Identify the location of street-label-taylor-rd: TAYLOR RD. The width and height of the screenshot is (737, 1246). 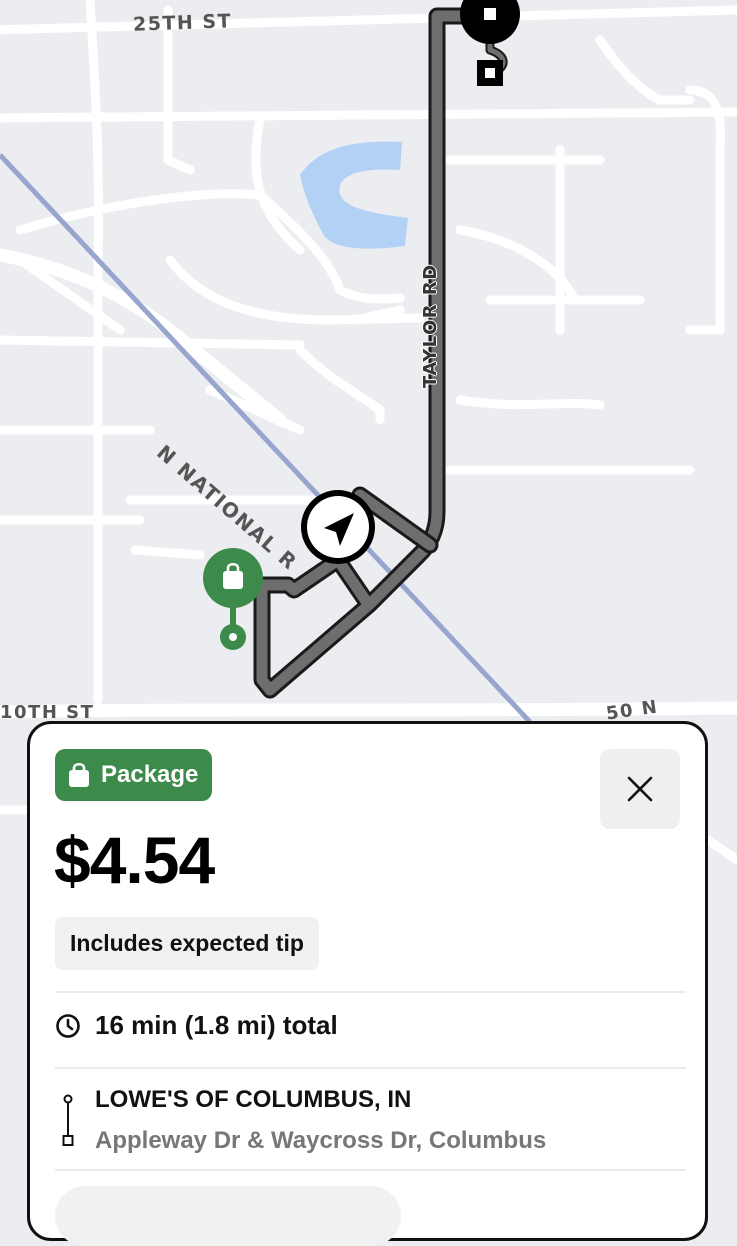
(430, 325).